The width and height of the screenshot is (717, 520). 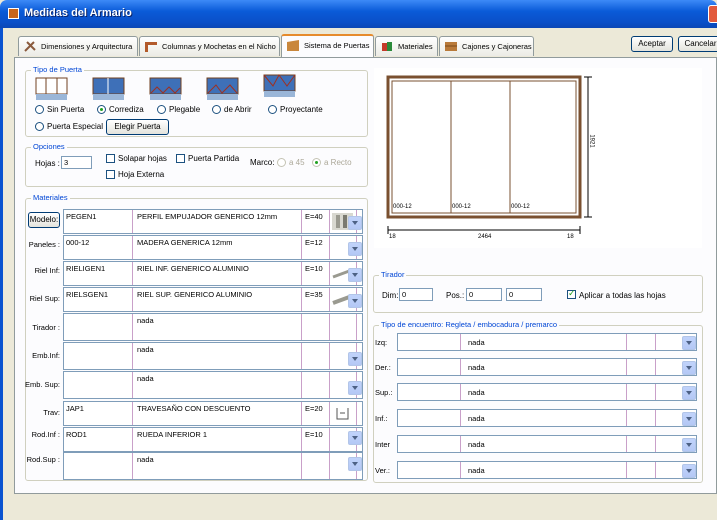 What do you see at coordinates (39, 126) in the screenshot?
I see `radio-puerta-especial` at bounding box center [39, 126].